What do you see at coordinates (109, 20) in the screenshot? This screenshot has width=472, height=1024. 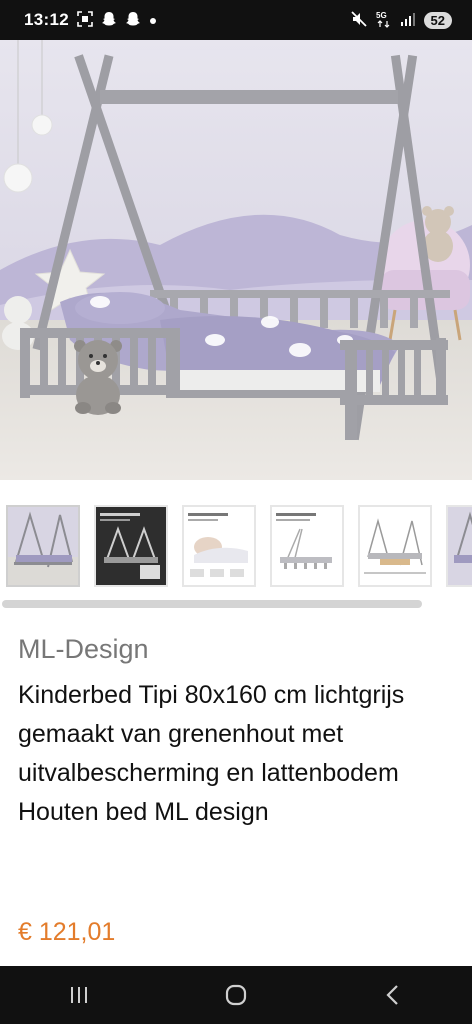 I see `snapchat-ghost-icon` at bounding box center [109, 20].